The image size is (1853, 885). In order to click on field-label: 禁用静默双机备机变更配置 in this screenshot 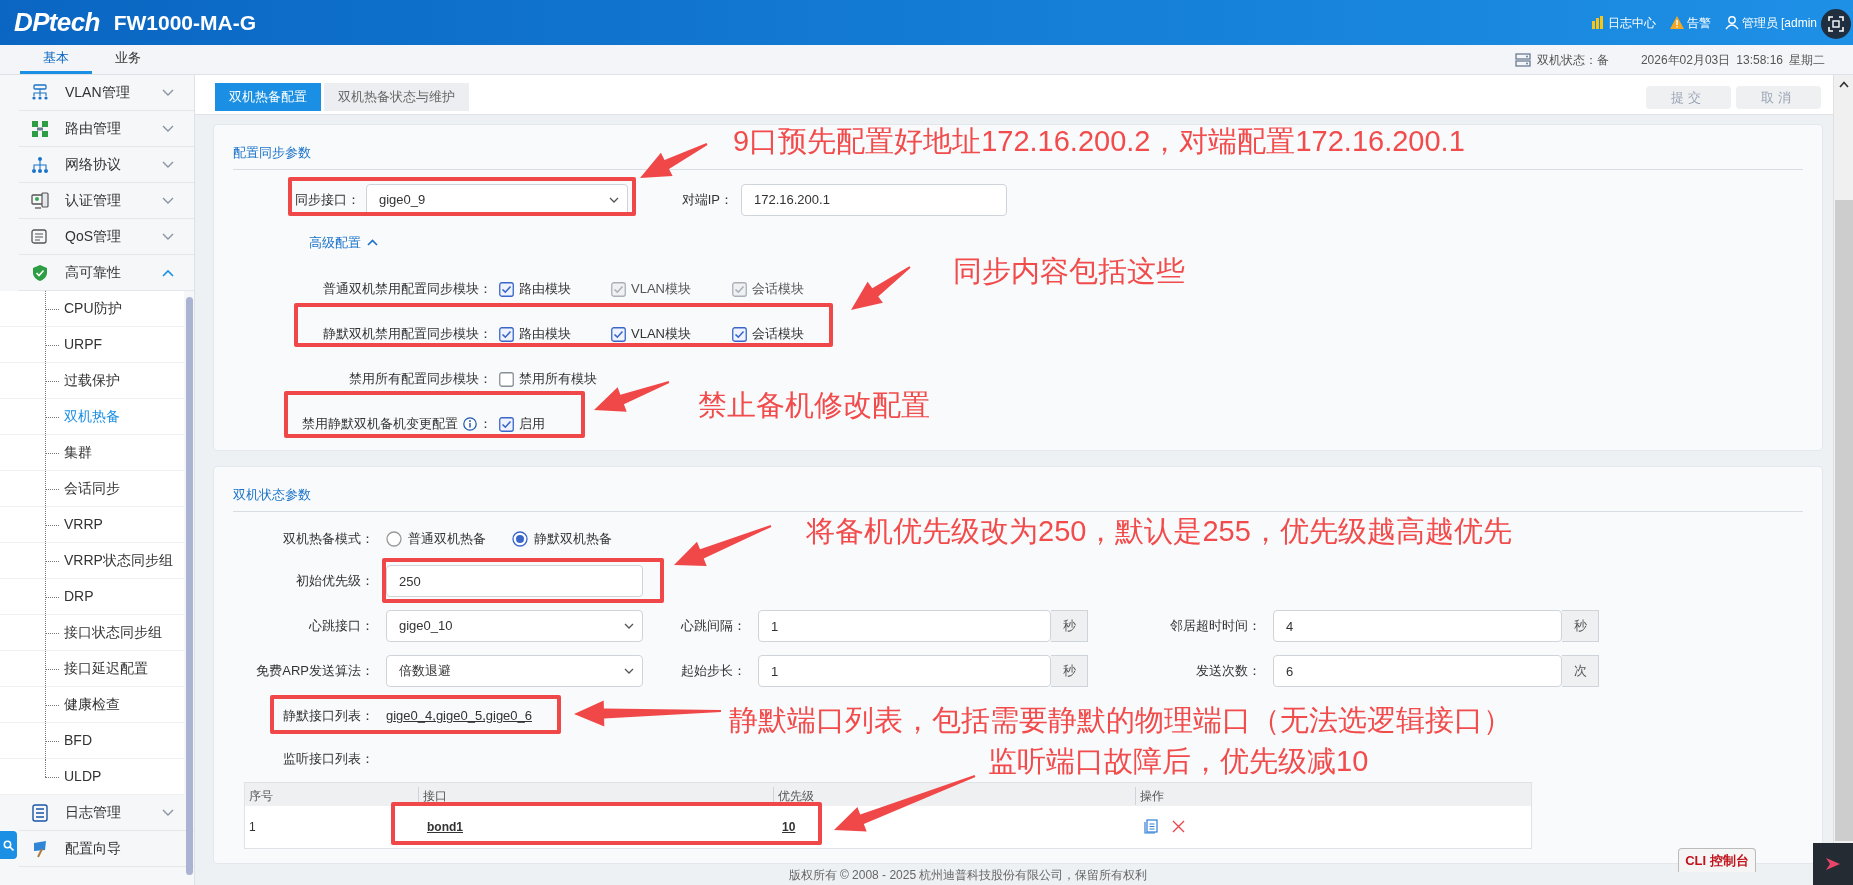, I will do `click(380, 424)`.